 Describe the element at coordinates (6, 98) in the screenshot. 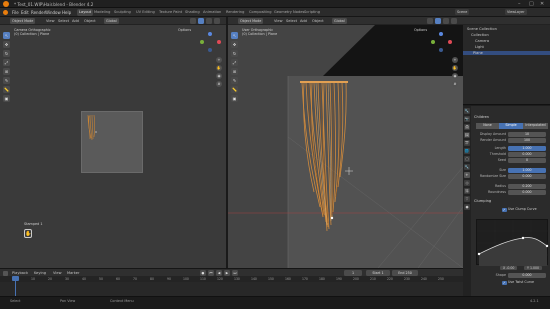

I see `add-cube-icon: ▣` at that location.